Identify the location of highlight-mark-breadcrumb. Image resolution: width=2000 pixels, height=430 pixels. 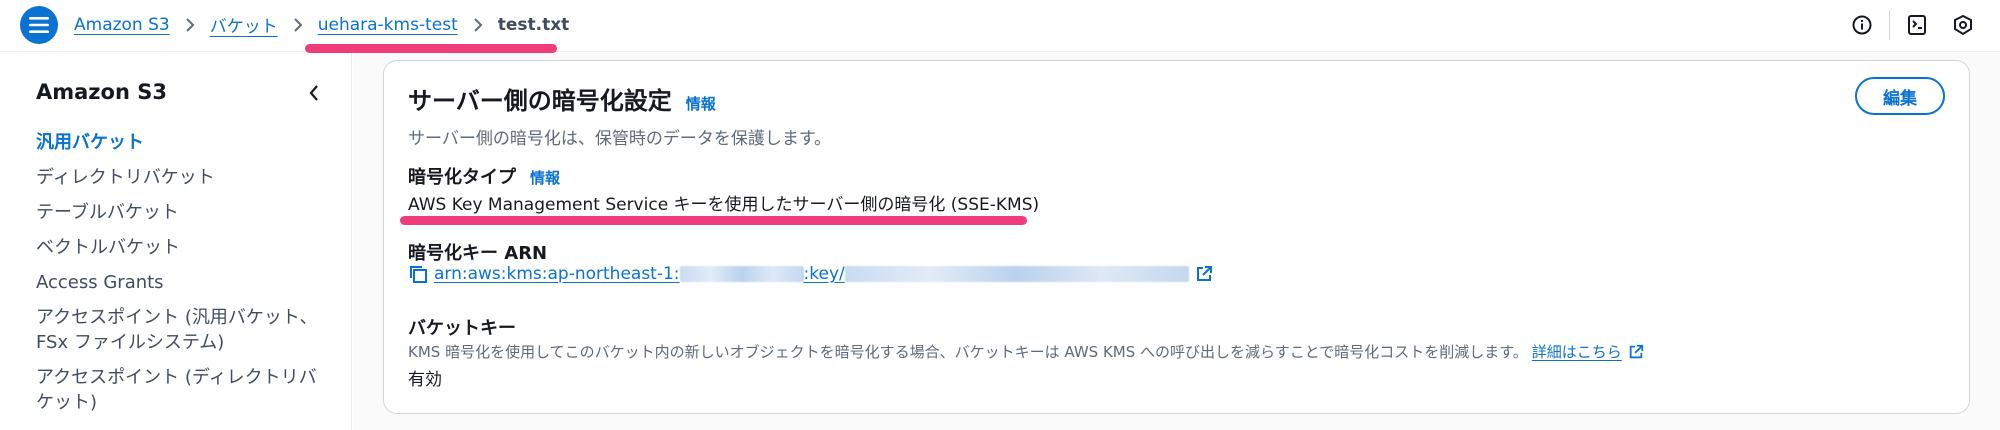
(431, 48).